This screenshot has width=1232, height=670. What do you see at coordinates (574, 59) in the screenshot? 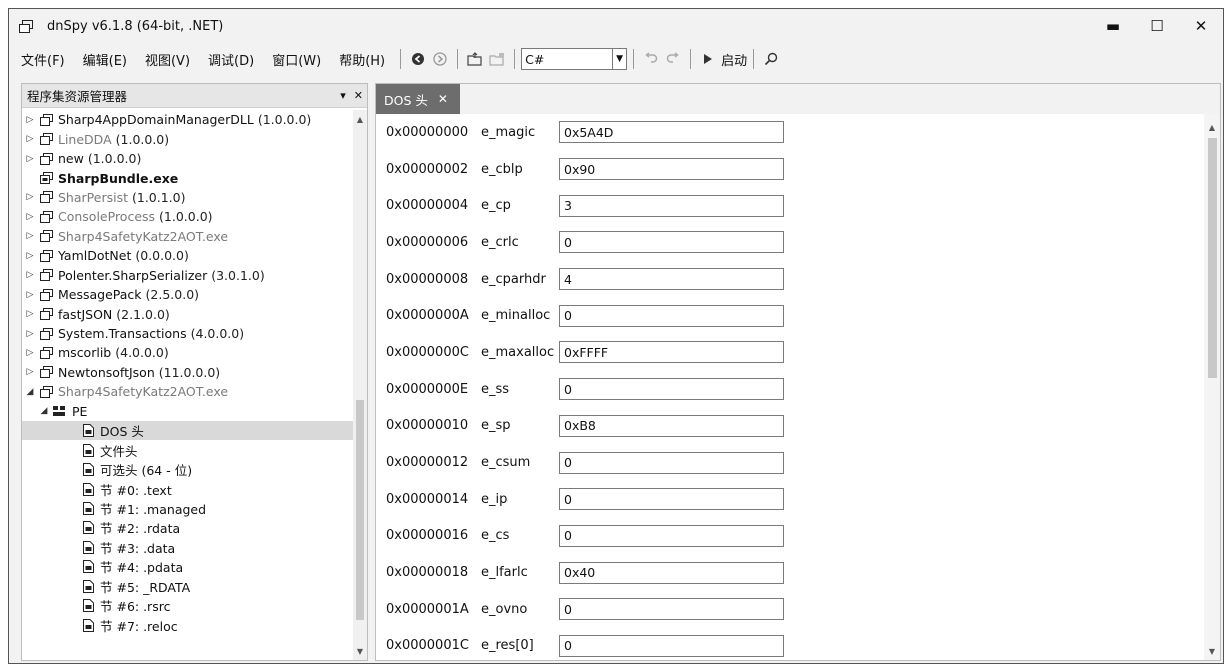
I see `language-select: C# ▼` at bounding box center [574, 59].